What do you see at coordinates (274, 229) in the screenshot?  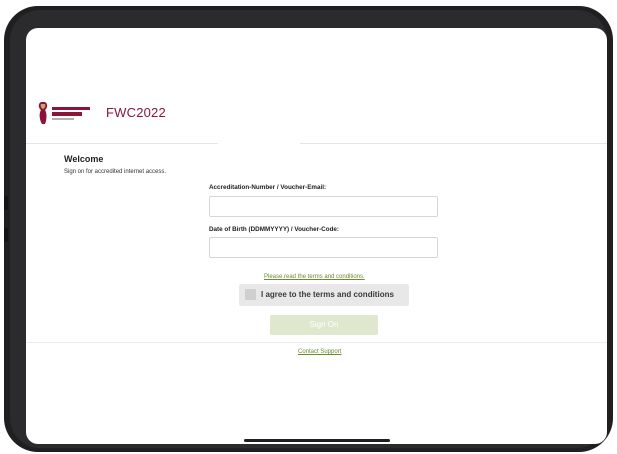 I see `dob-field-label: Date of Birth (DDMMYYYY) / Voucher-Code:` at bounding box center [274, 229].